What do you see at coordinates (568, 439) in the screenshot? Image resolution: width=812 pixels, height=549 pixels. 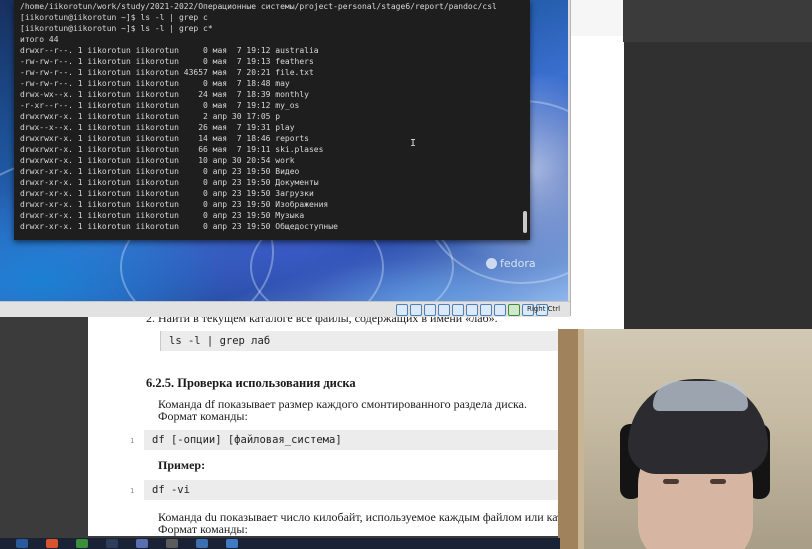 I see `webcam-background-door` at bounding box center [568, 439].